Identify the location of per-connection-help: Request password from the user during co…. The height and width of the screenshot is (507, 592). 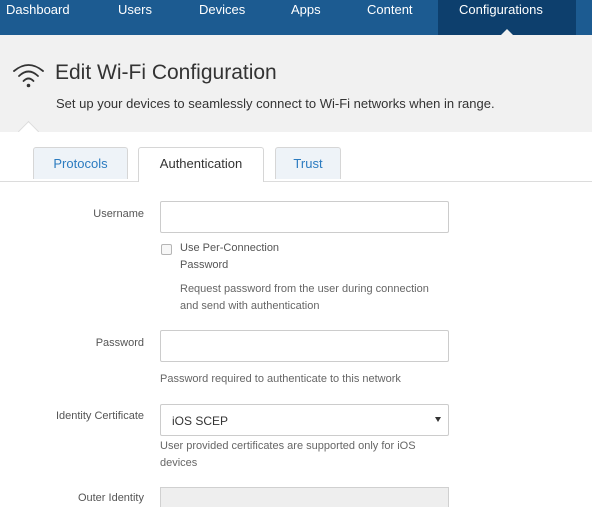
(304, 298).